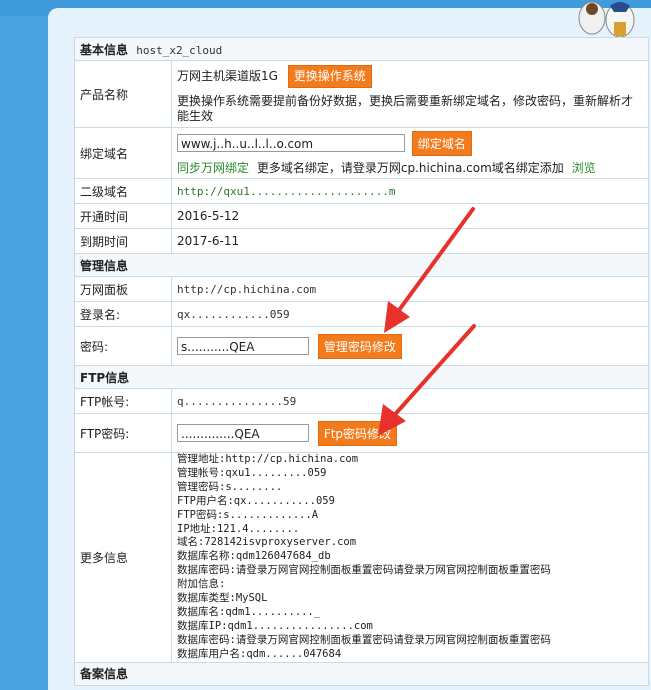 This screenshot has width=651, height=690. I want to click on open-time-value: 2016-5-12, so click(410, 216).